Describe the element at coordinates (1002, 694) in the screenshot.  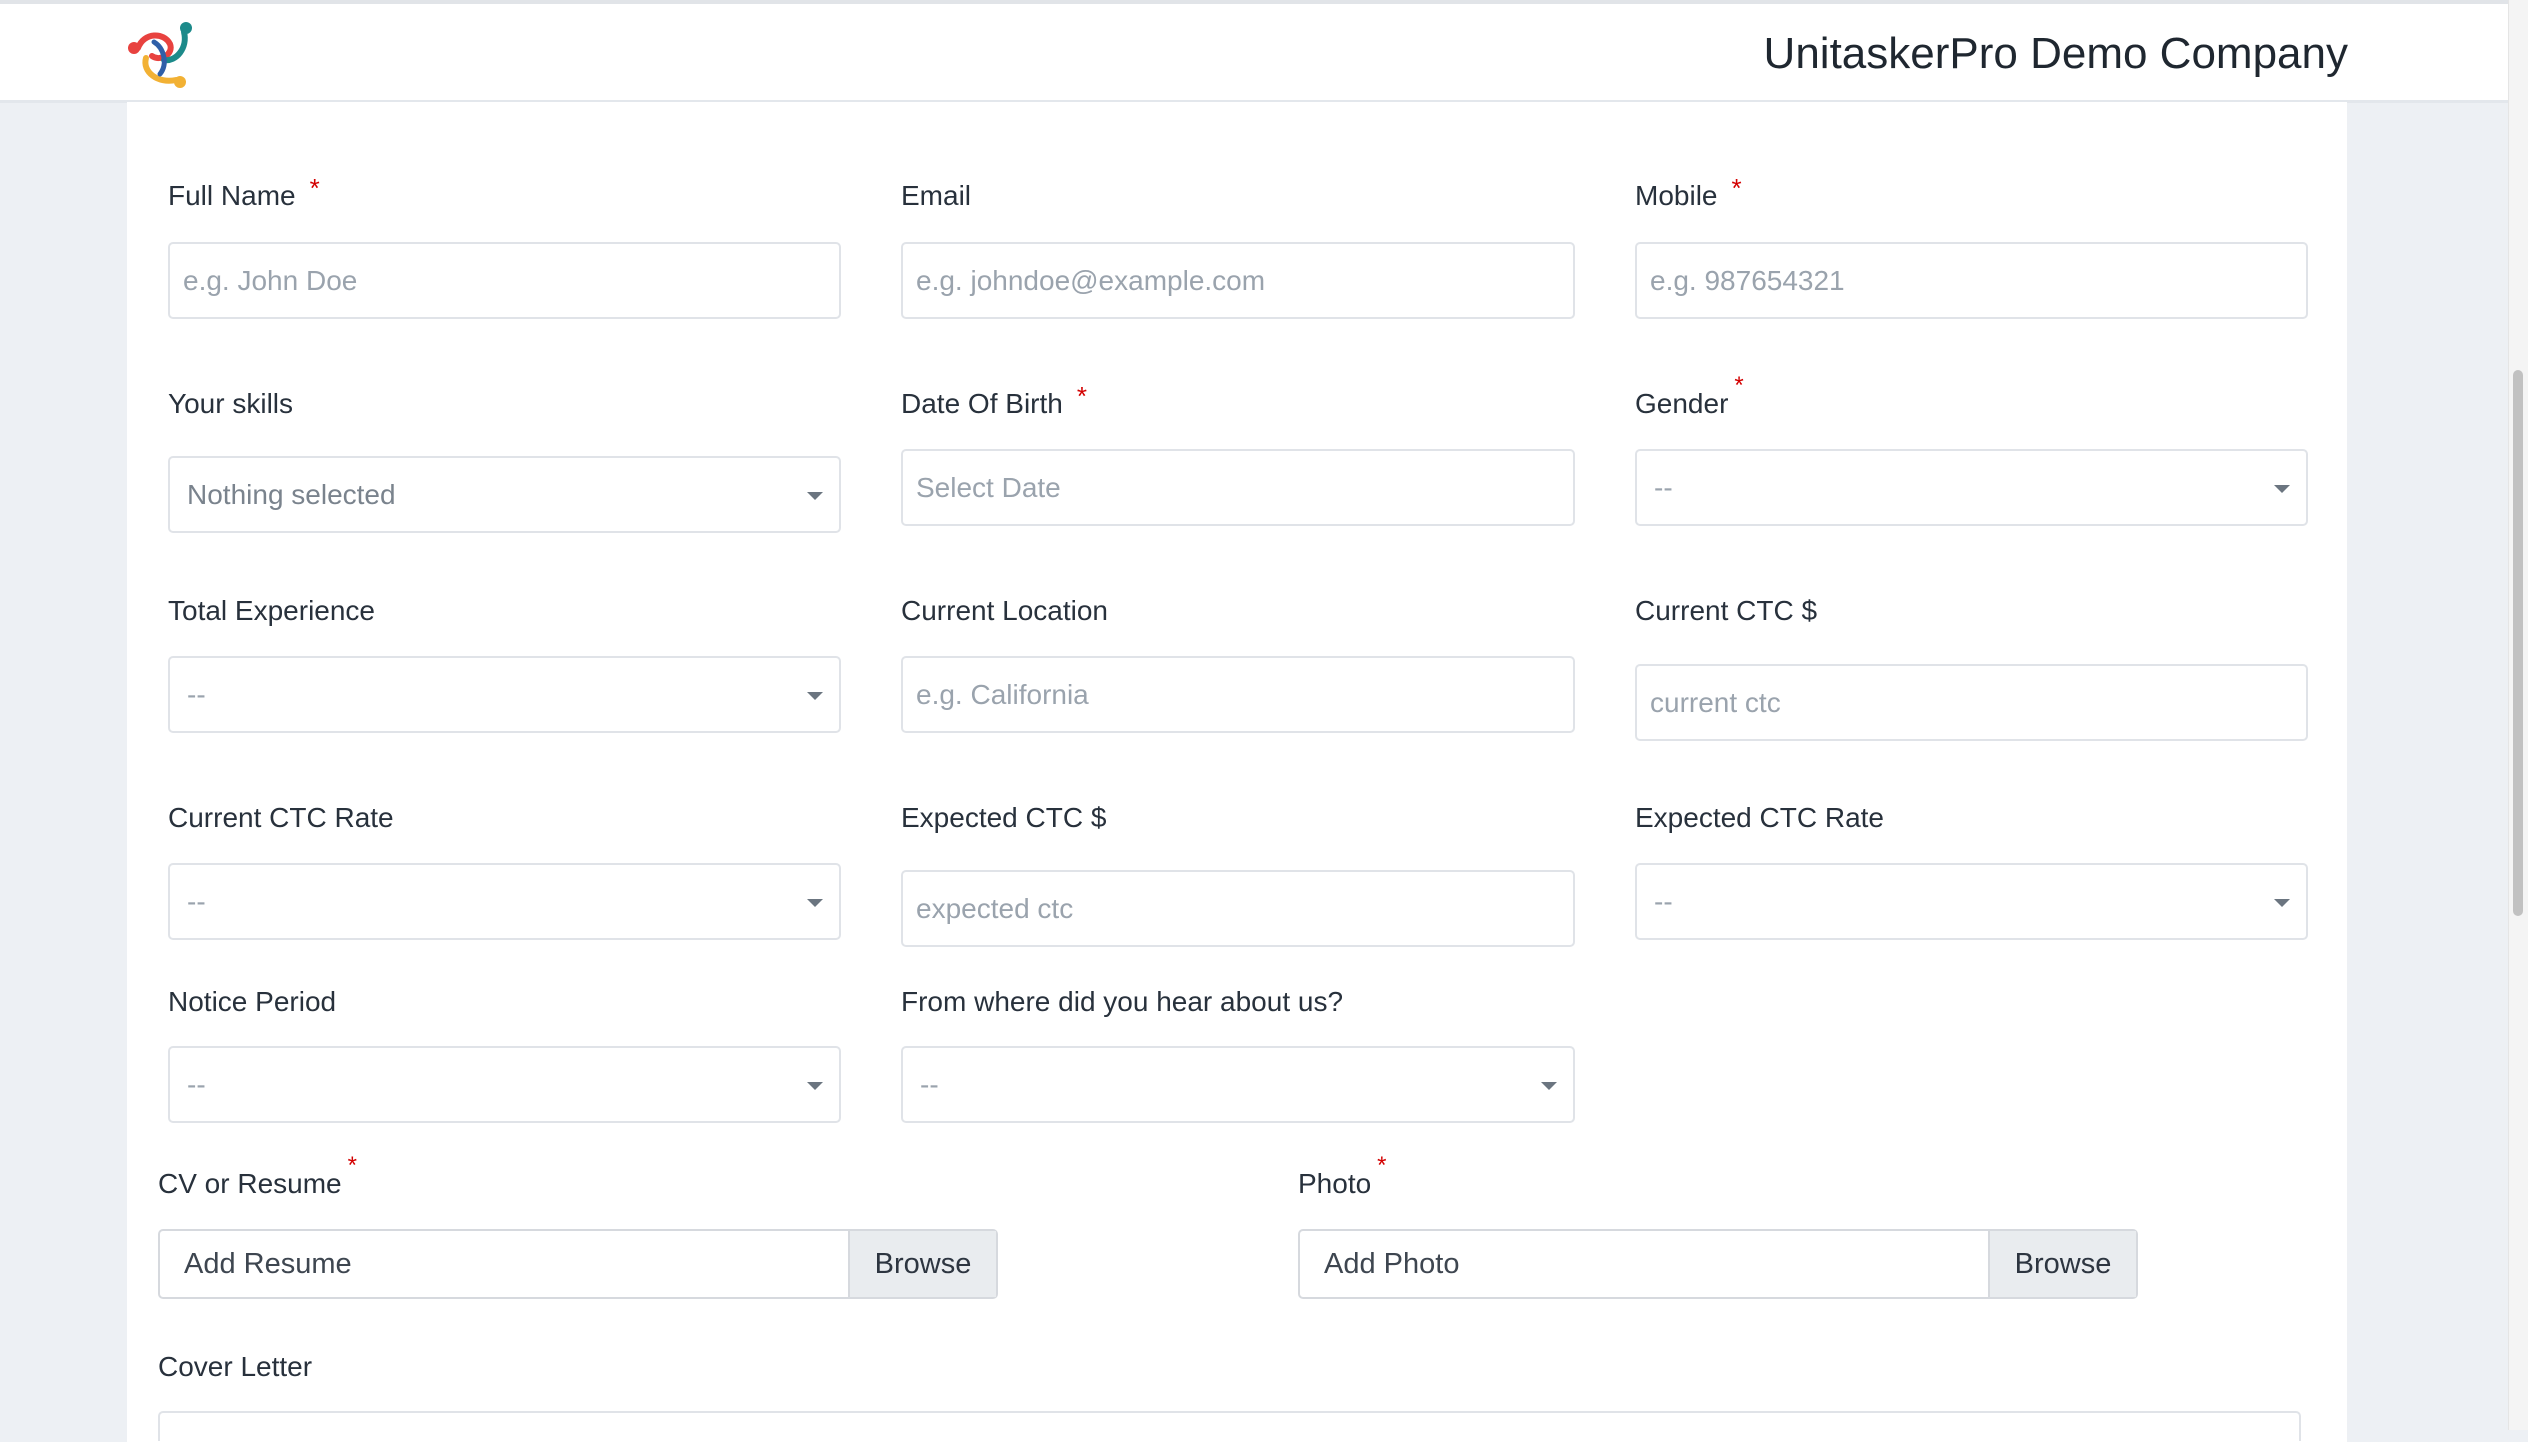
I see `current-location-placeholder: e.g. California` at that location.